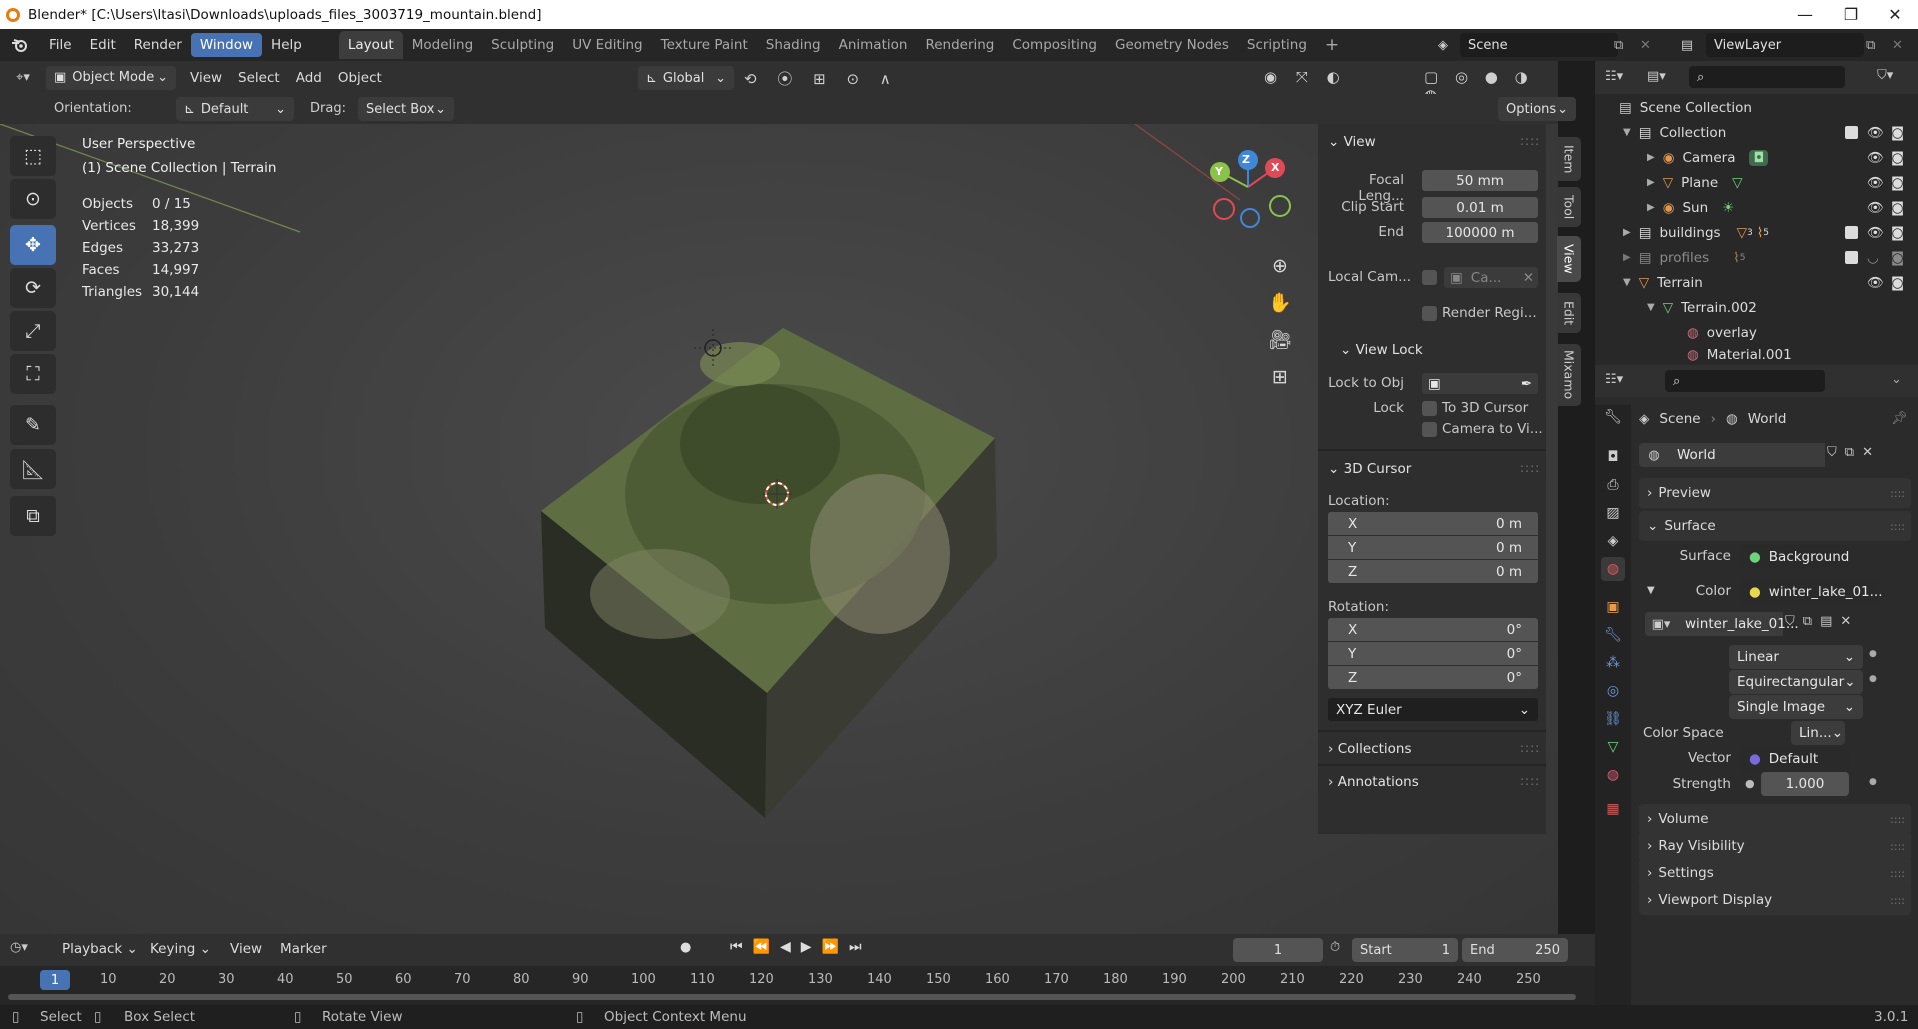 The width and height of the screenshot is (1918, 1029). What do you see at coordinates (1885, 75) in the screenshot?
I see `filter-icon: ⛉▾` at bounding box center [1885, 75].